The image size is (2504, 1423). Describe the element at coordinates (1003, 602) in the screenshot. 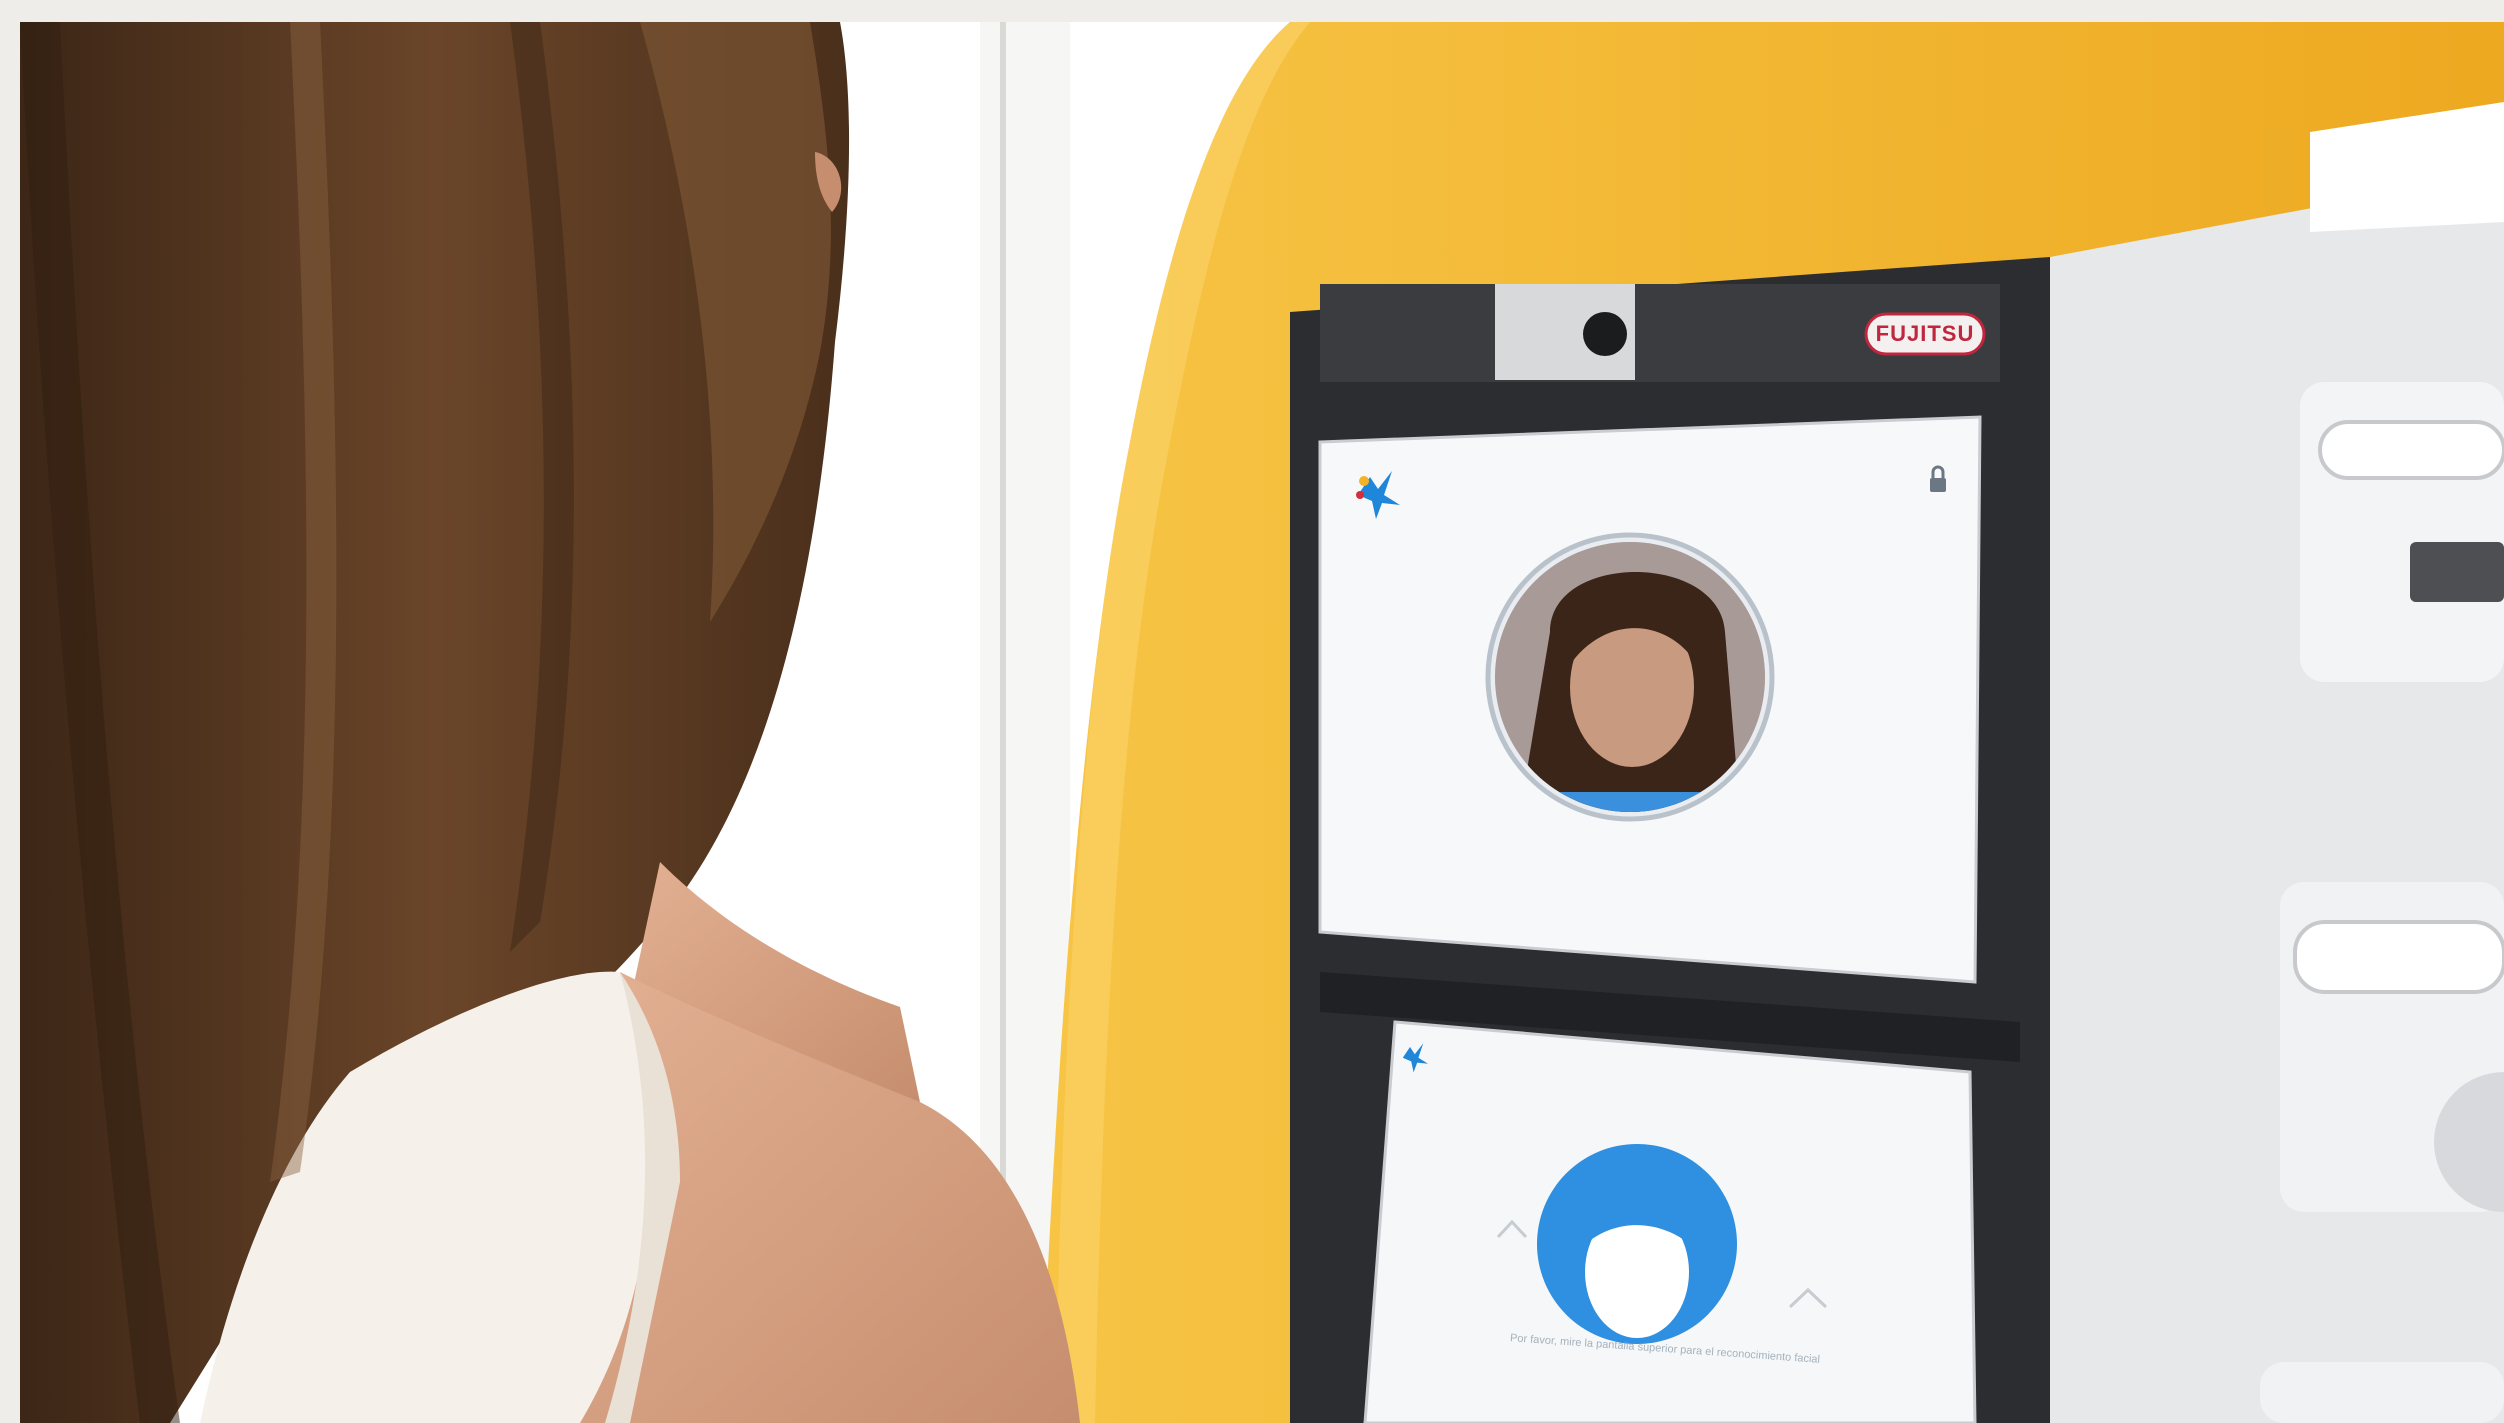

I see `window-frame` at that location.